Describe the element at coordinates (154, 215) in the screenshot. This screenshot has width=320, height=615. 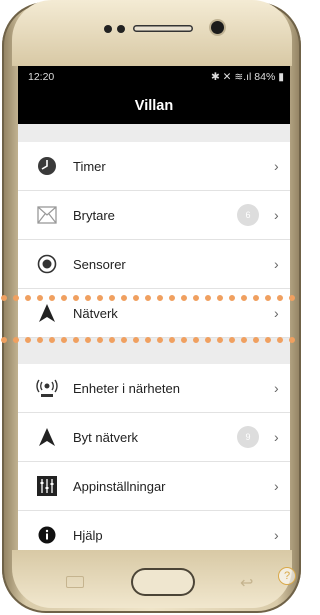
I see `menu-item-brytare: Brytare 6 ›` at that location.